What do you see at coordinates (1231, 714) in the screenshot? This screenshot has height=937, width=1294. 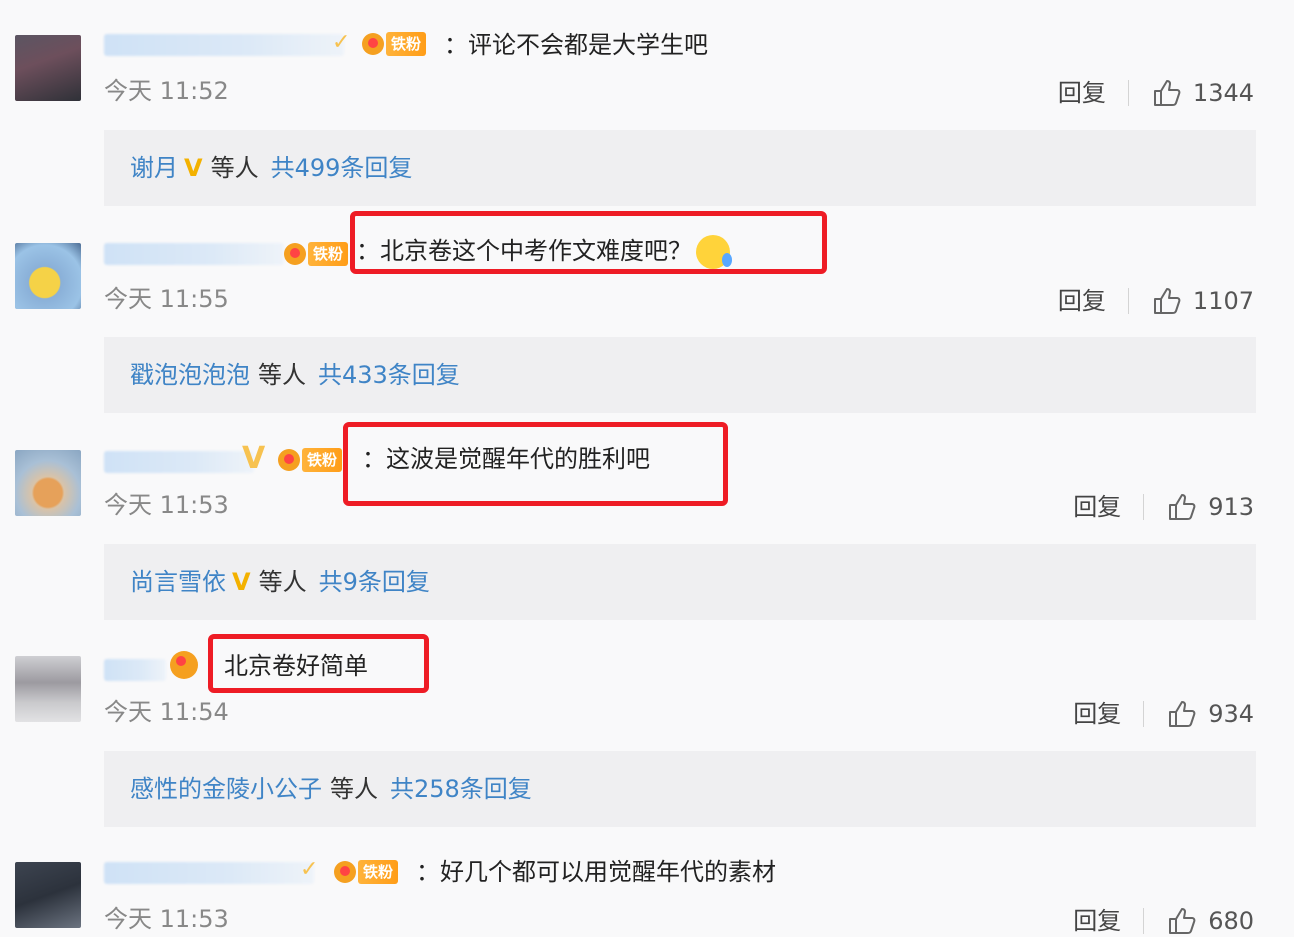 I see `like-count: 934` at bounding box center [1231, 714].